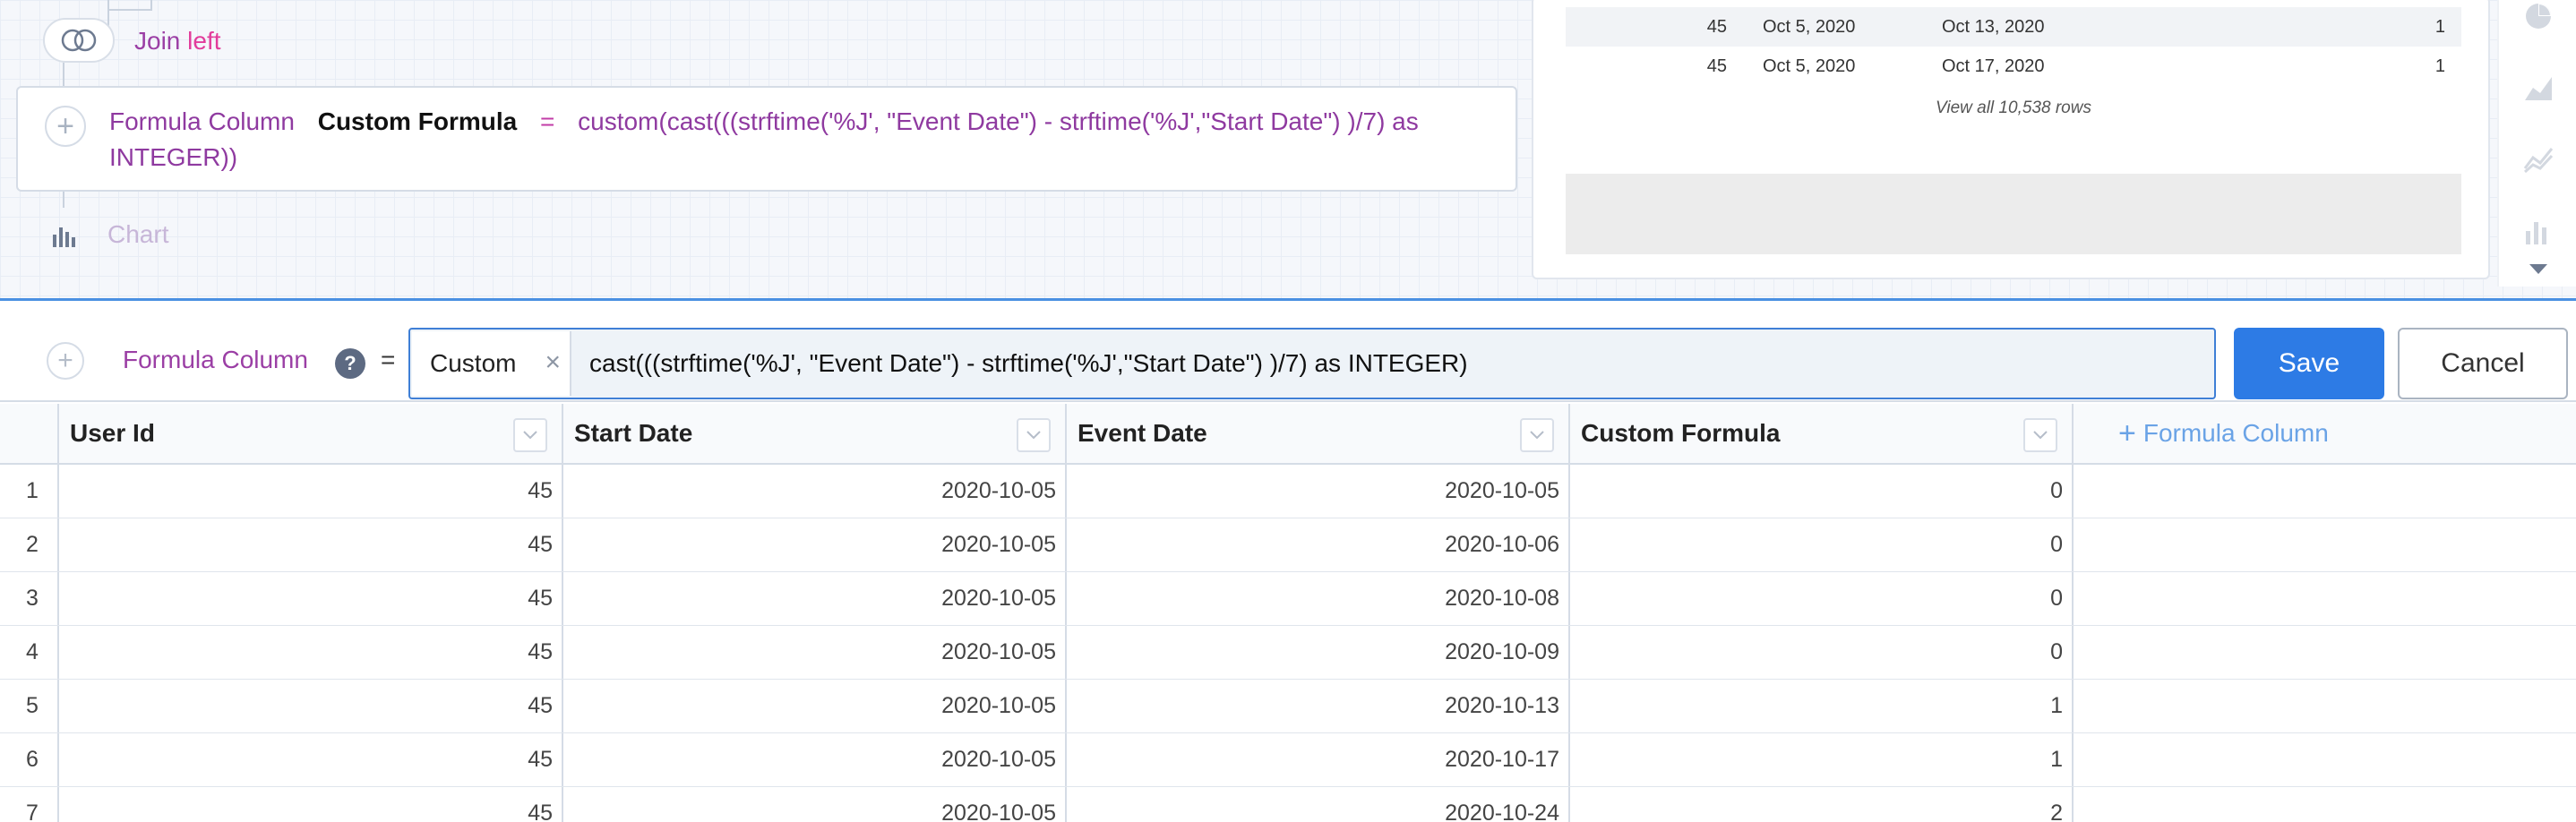 The image size is (2576, 822). What do you see at coordinates (350, 364) in the screenshot?
I see `help-icon: ?` at bounding box center [350, 364].